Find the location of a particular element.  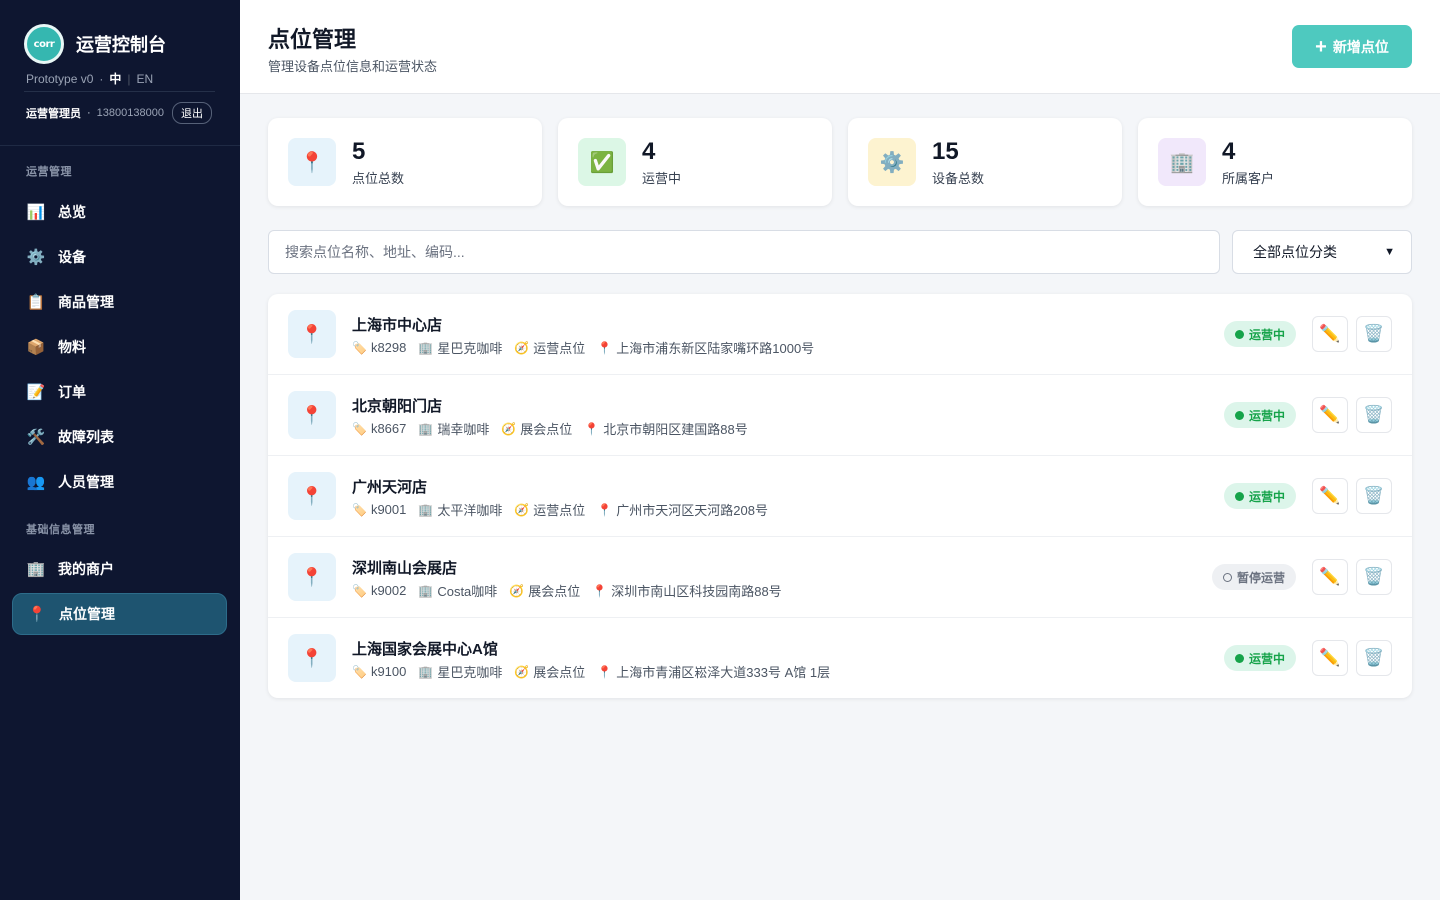

stat-value: 15 is located at coordinates (945, 151).